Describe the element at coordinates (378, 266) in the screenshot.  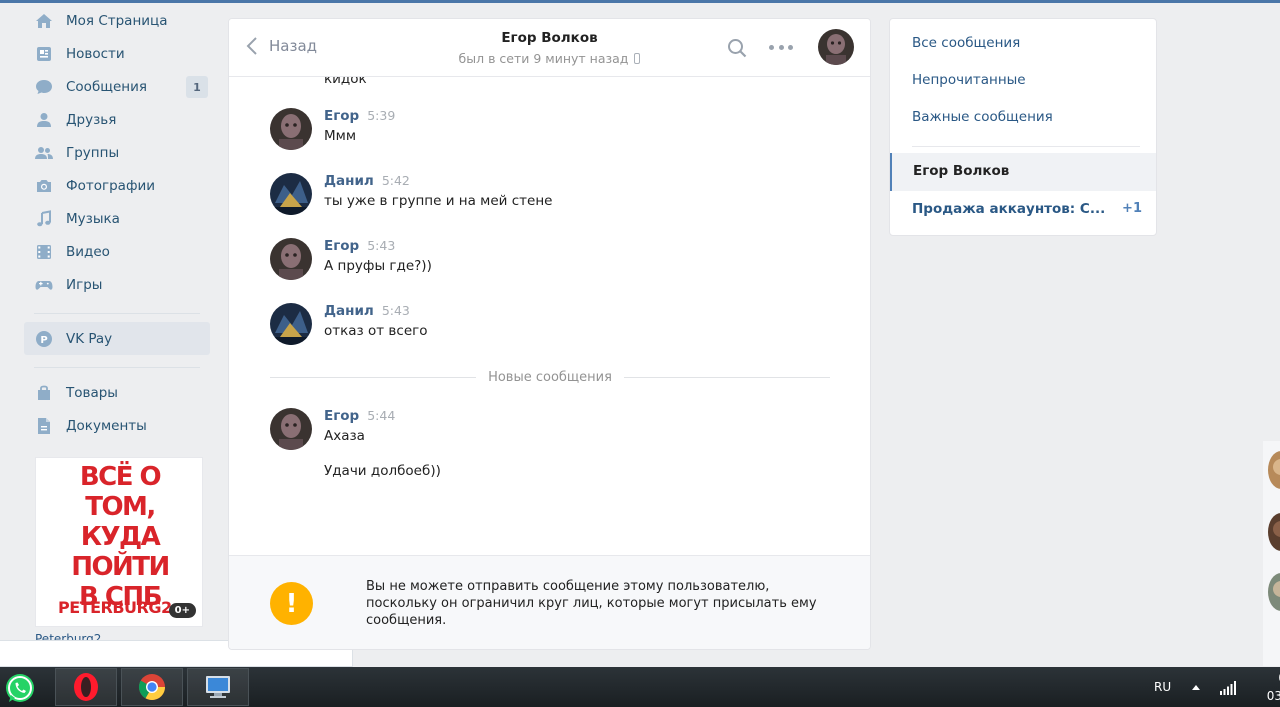
I see `message-text: А пруфы где?))` at that location.